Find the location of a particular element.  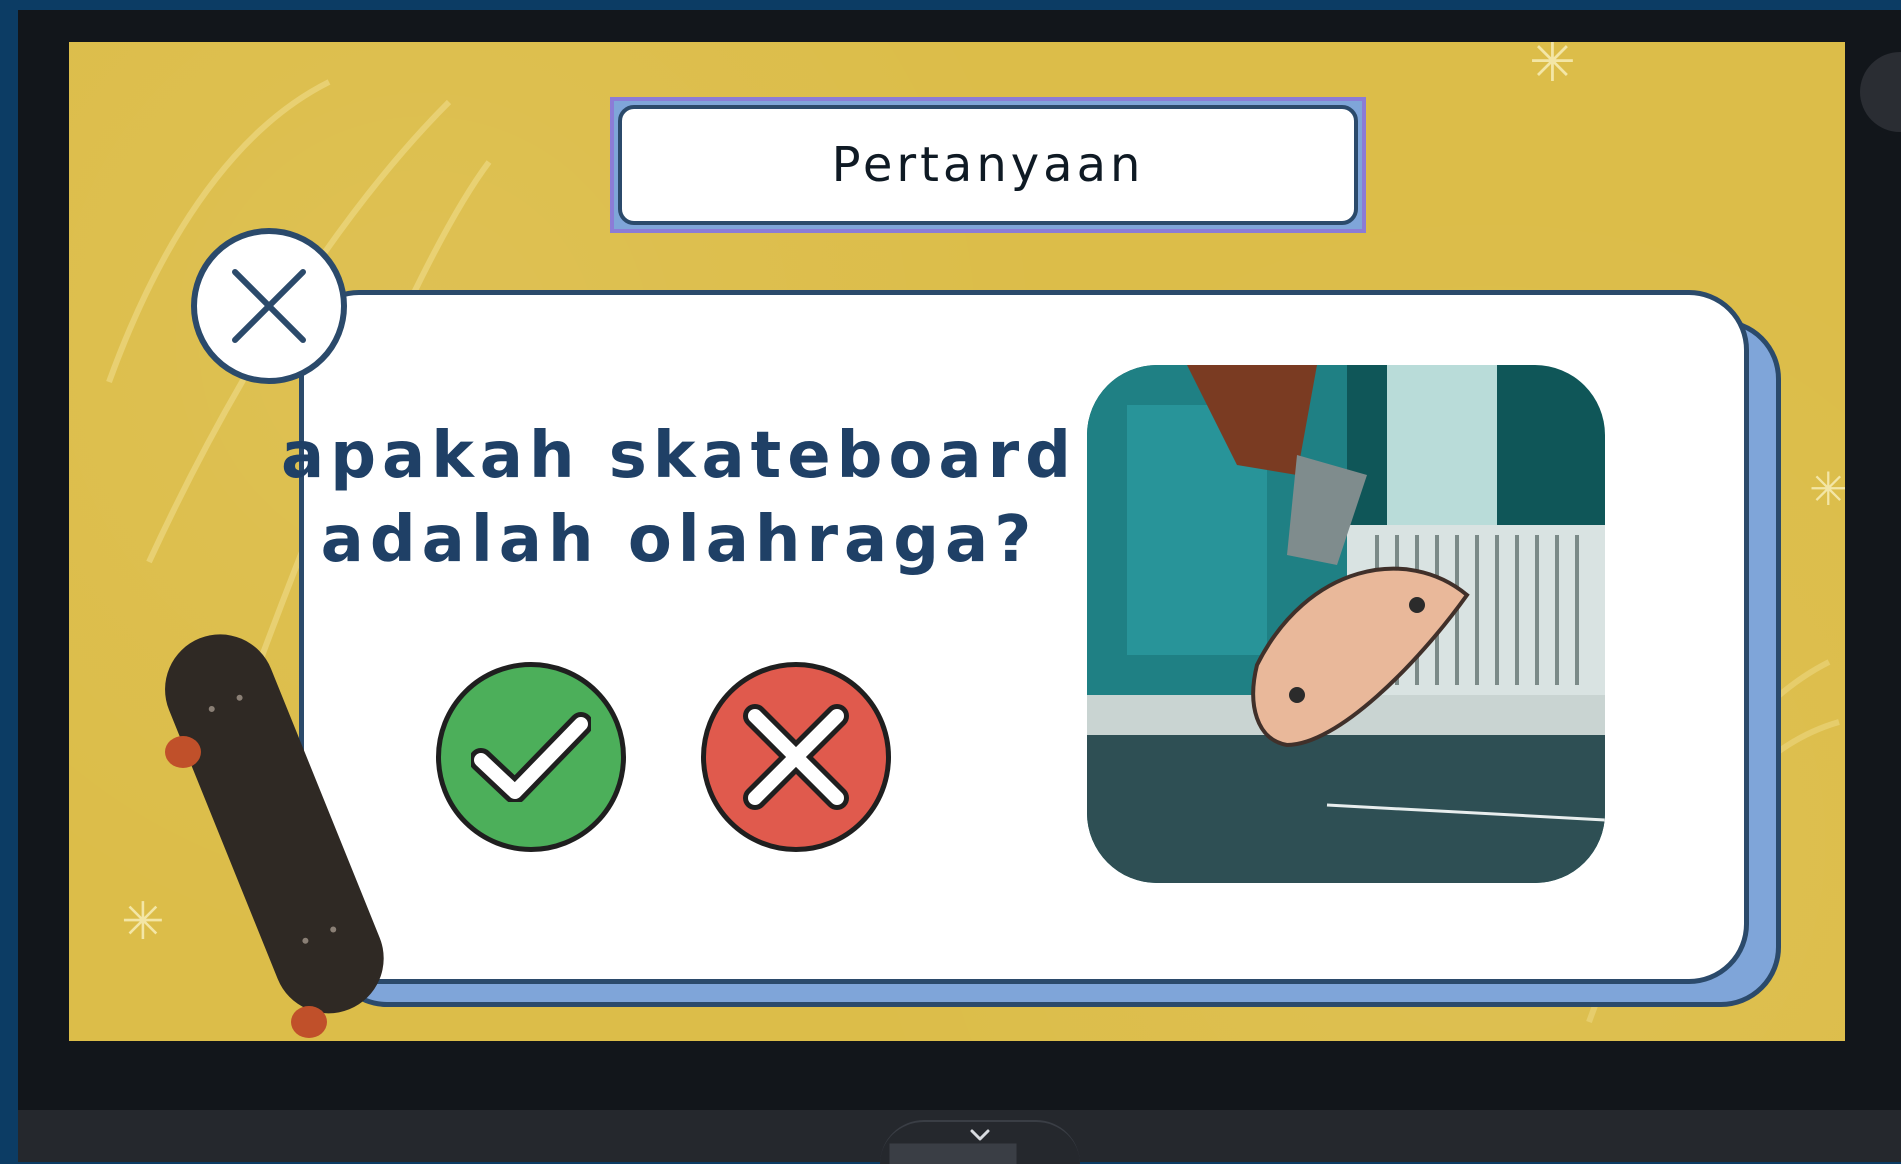

question-text: apakah skateboard adalah olahraga? is located at coordinates (679, 498).